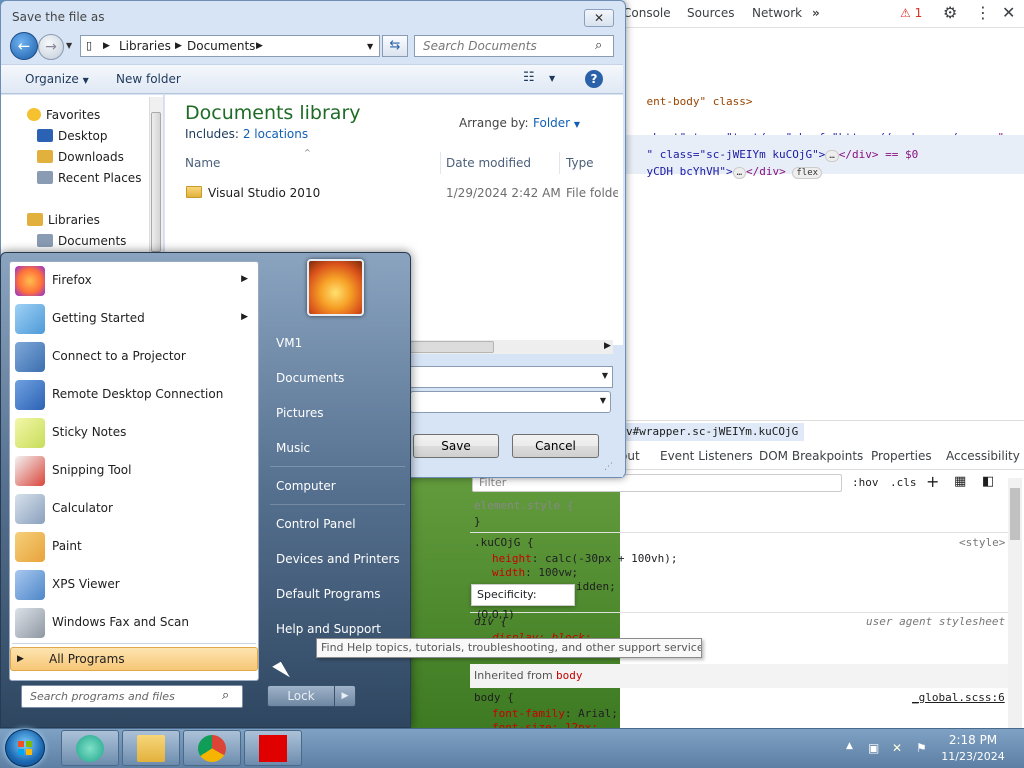 Image resolution: width=1024 pixels, height=768 pixels. What do you see at coordinates (901, 456) in the screenshot?
I see `tab-properties: Properties` at bounding box center [901, 456].